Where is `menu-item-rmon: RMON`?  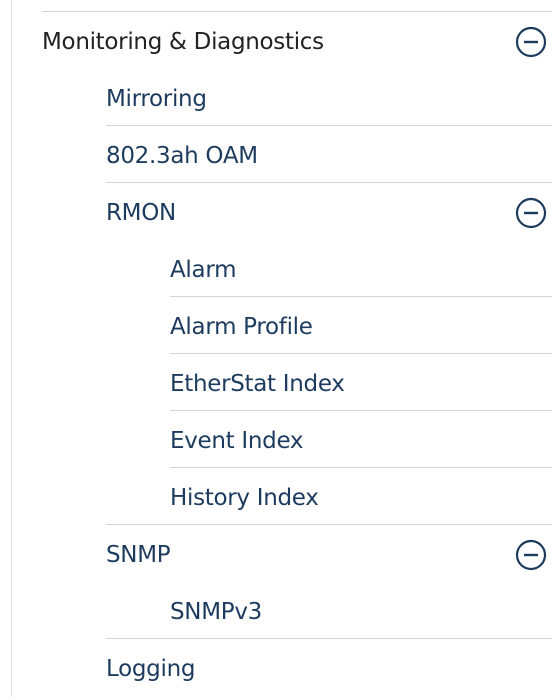 menu-item-rmon: RMON is located at coordinates (276, 211).